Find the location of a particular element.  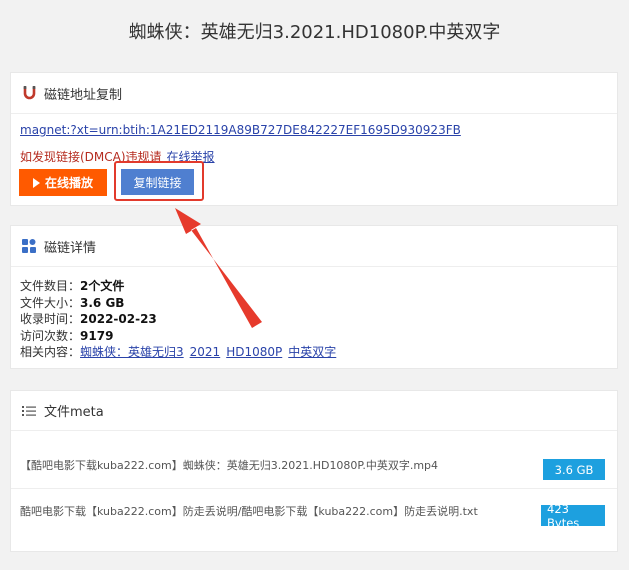

page-title: 蜘蛛侠：英雄无归3.2021.HD1080P.中英双字 is located at coordinates (314, 32).